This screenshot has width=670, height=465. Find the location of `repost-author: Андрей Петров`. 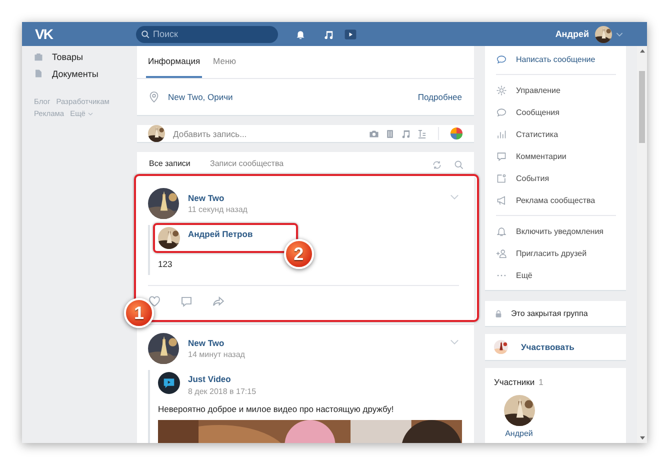

repost-author: Андрей Петров is located at coordinates (220, 234).